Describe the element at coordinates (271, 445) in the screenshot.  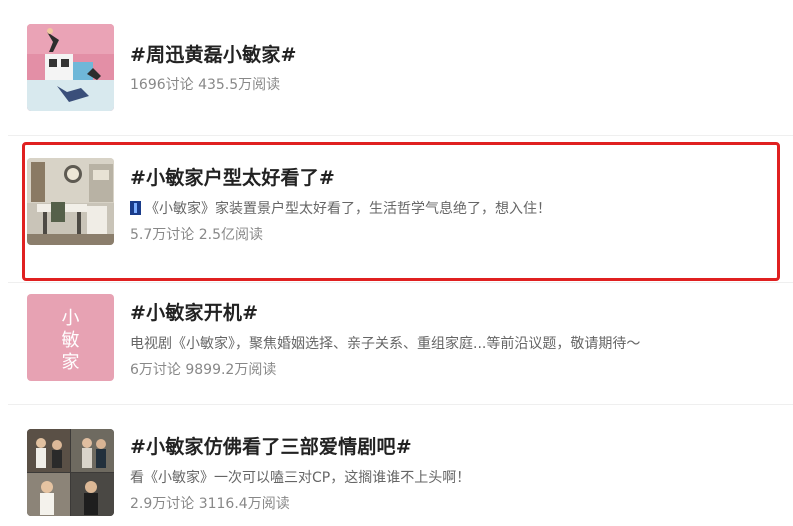
I see `topic-title: #小敏家仿佛看了三部爱情剧吧#` at that location.